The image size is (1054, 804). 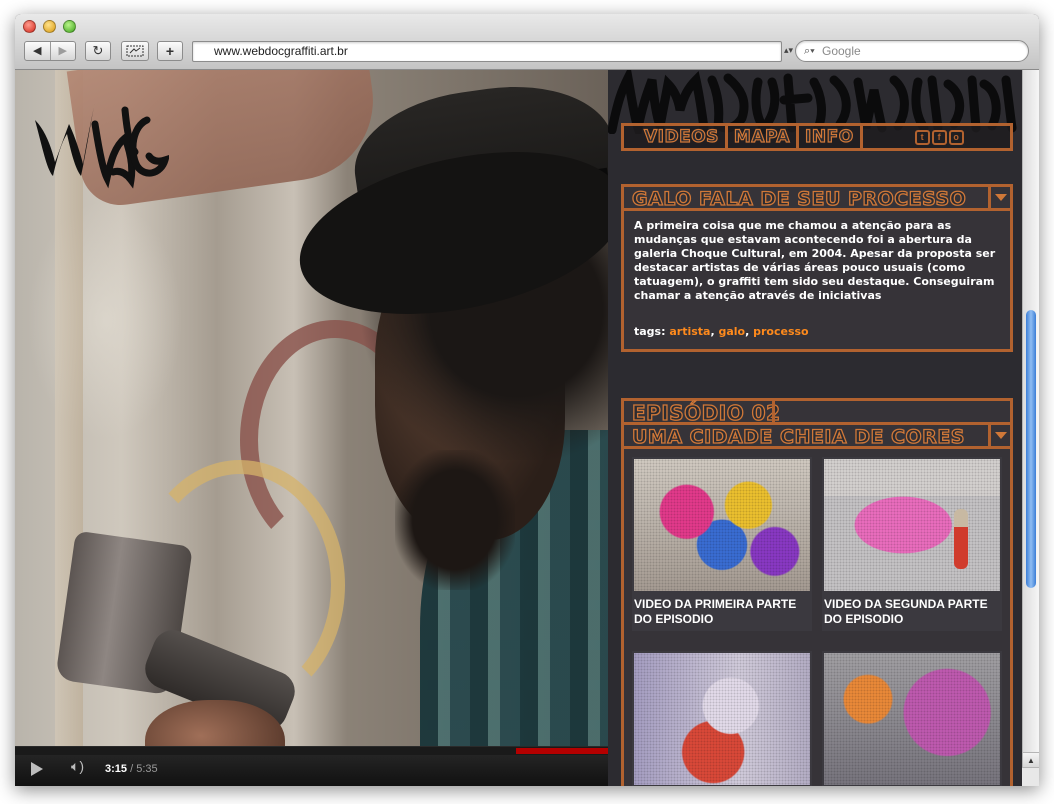 I want to click on search-placeholder: Google, so click(x=841, y=51).